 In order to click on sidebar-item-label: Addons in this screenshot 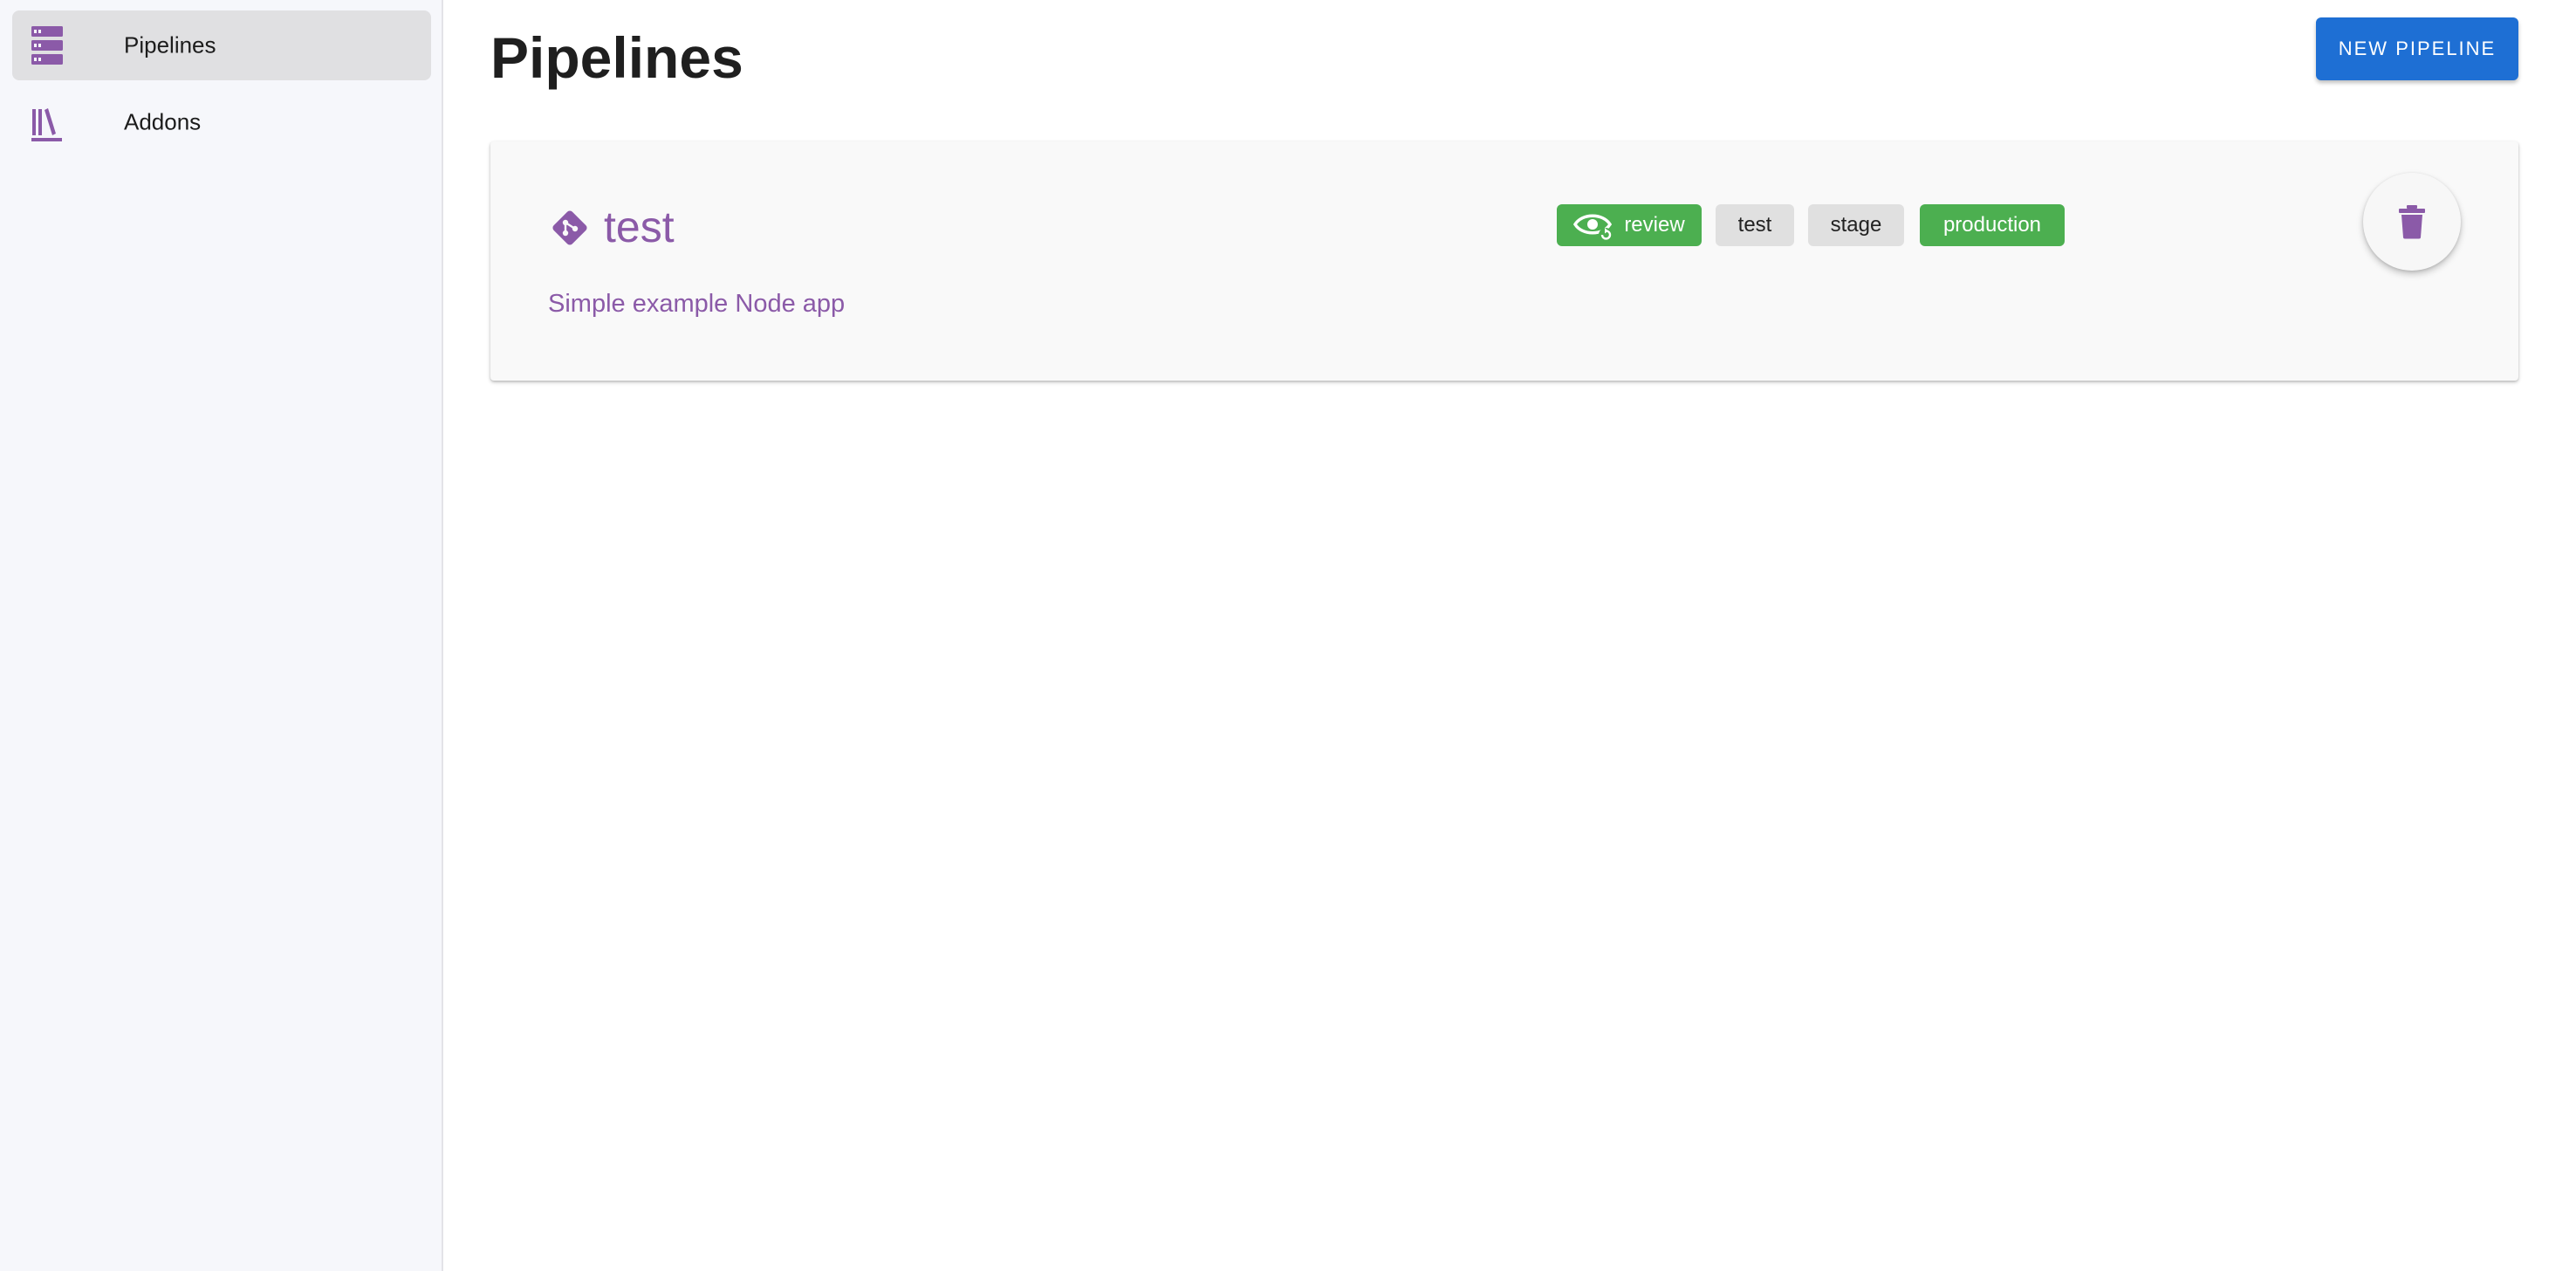, I will do `click(163, 121)`.